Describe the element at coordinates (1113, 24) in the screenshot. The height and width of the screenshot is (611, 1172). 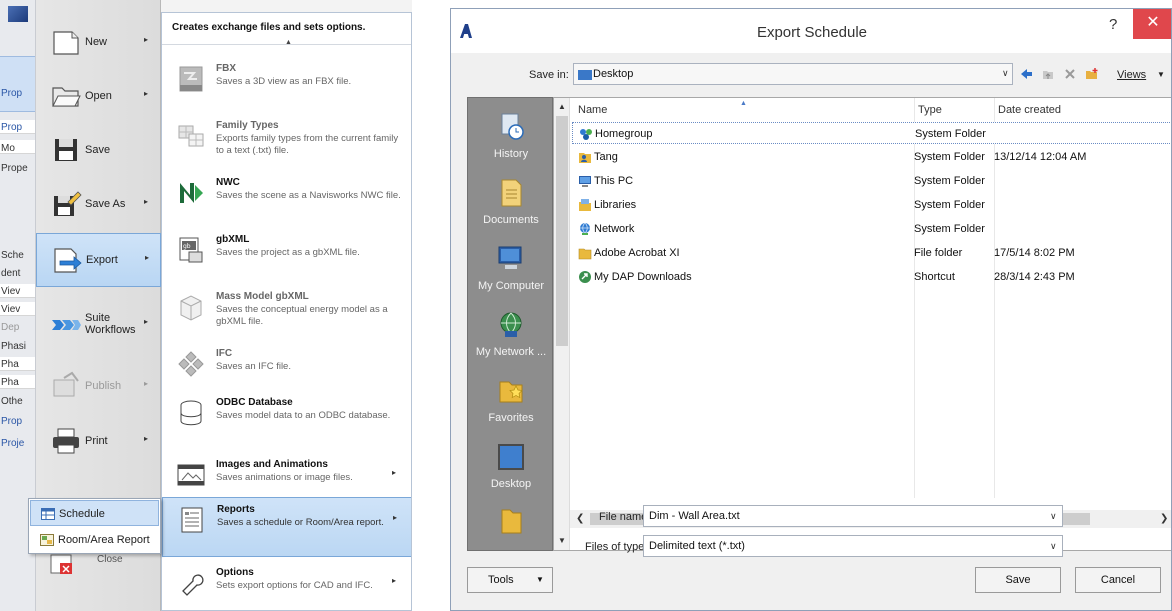
I see `help-button: ?` at that location.